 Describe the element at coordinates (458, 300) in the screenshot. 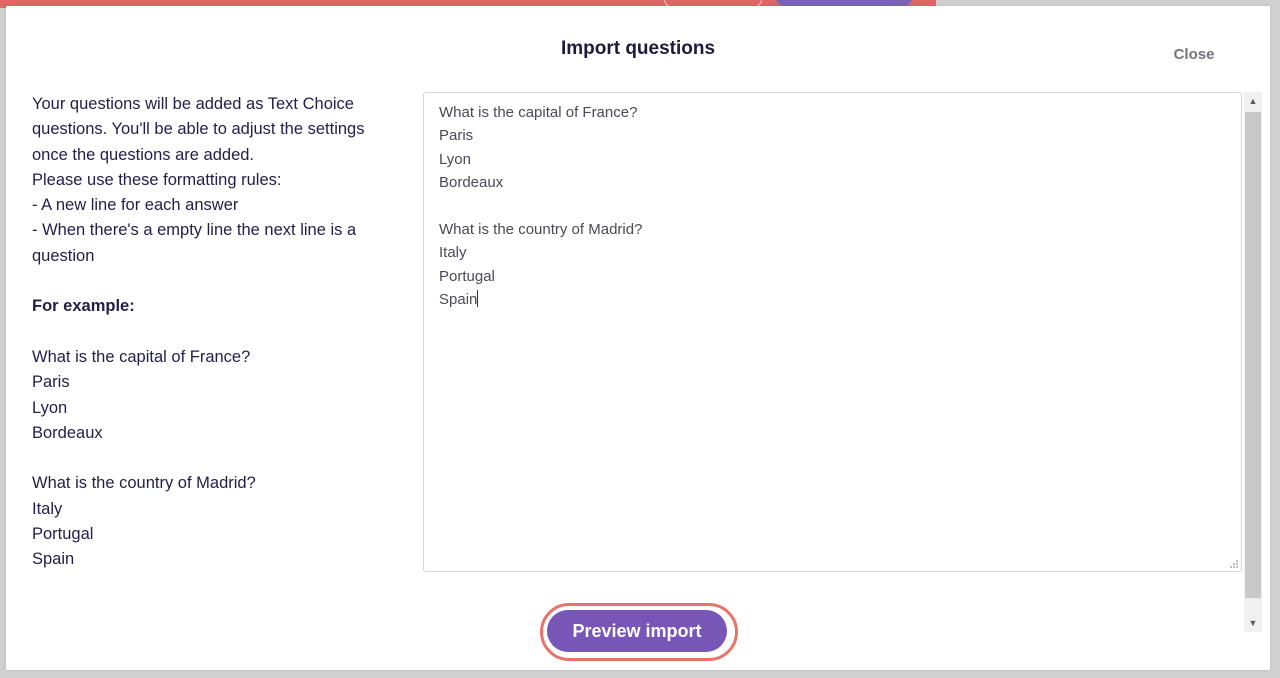

I see `textarea-line: Spain` at that location.